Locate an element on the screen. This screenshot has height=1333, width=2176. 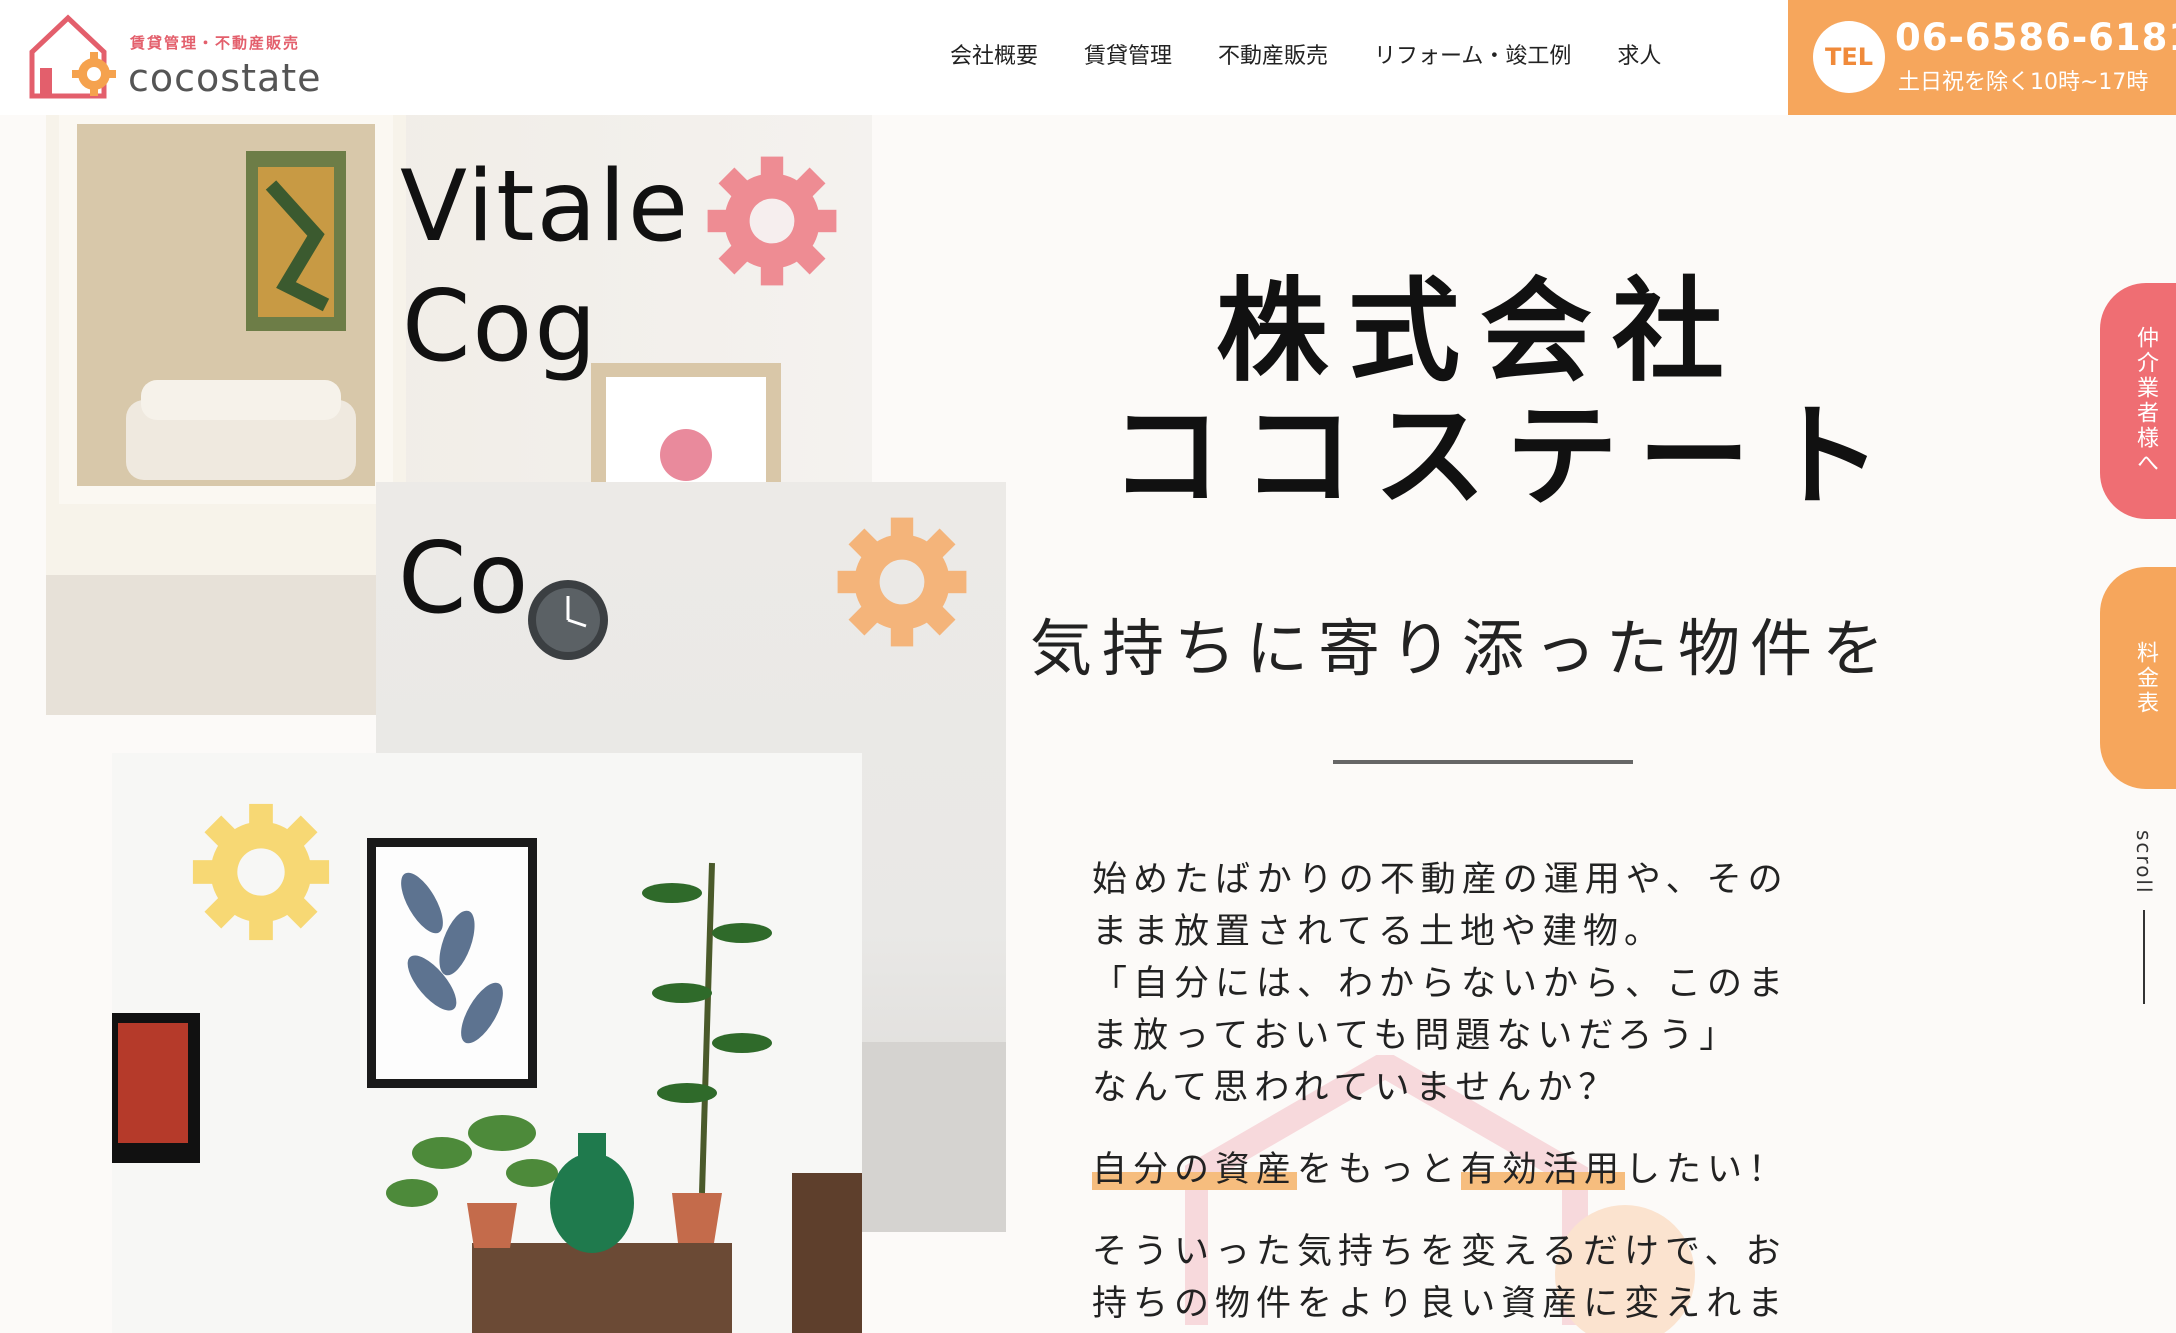
tel-hours: 土日祝を除く10時~17時 is located at coordinates (2023, 82).